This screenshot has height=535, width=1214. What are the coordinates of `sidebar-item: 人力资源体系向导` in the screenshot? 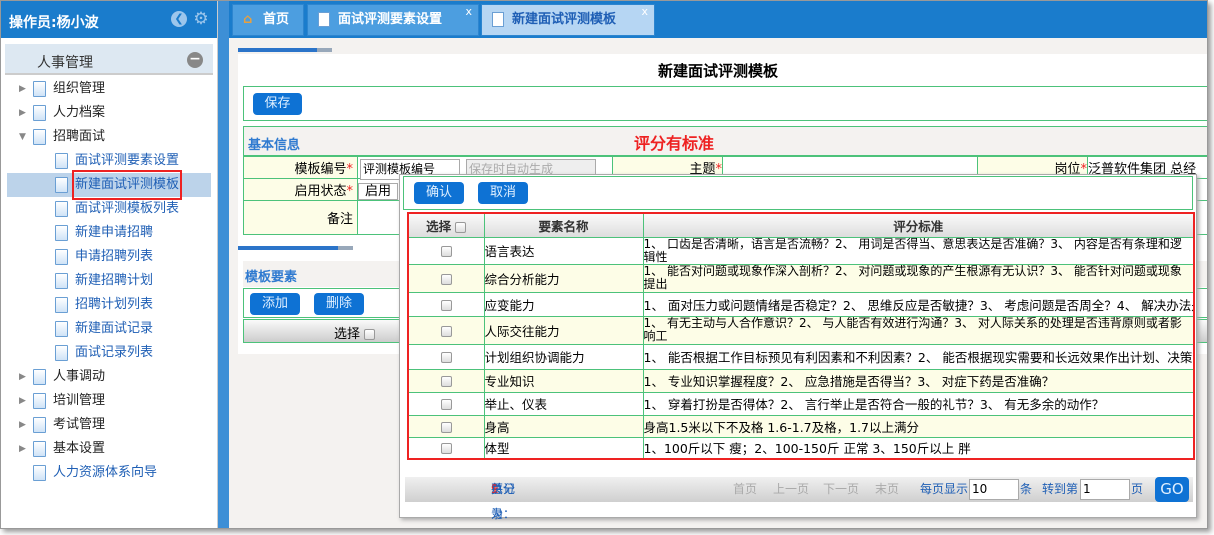 It's located at (109, 473).